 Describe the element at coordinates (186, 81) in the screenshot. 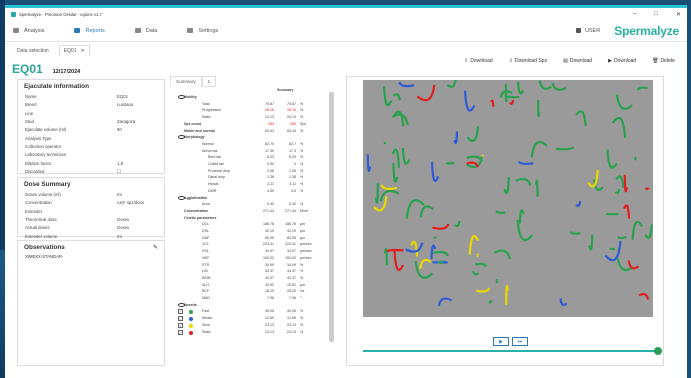

I see `tab-summary: Summary` at that location.